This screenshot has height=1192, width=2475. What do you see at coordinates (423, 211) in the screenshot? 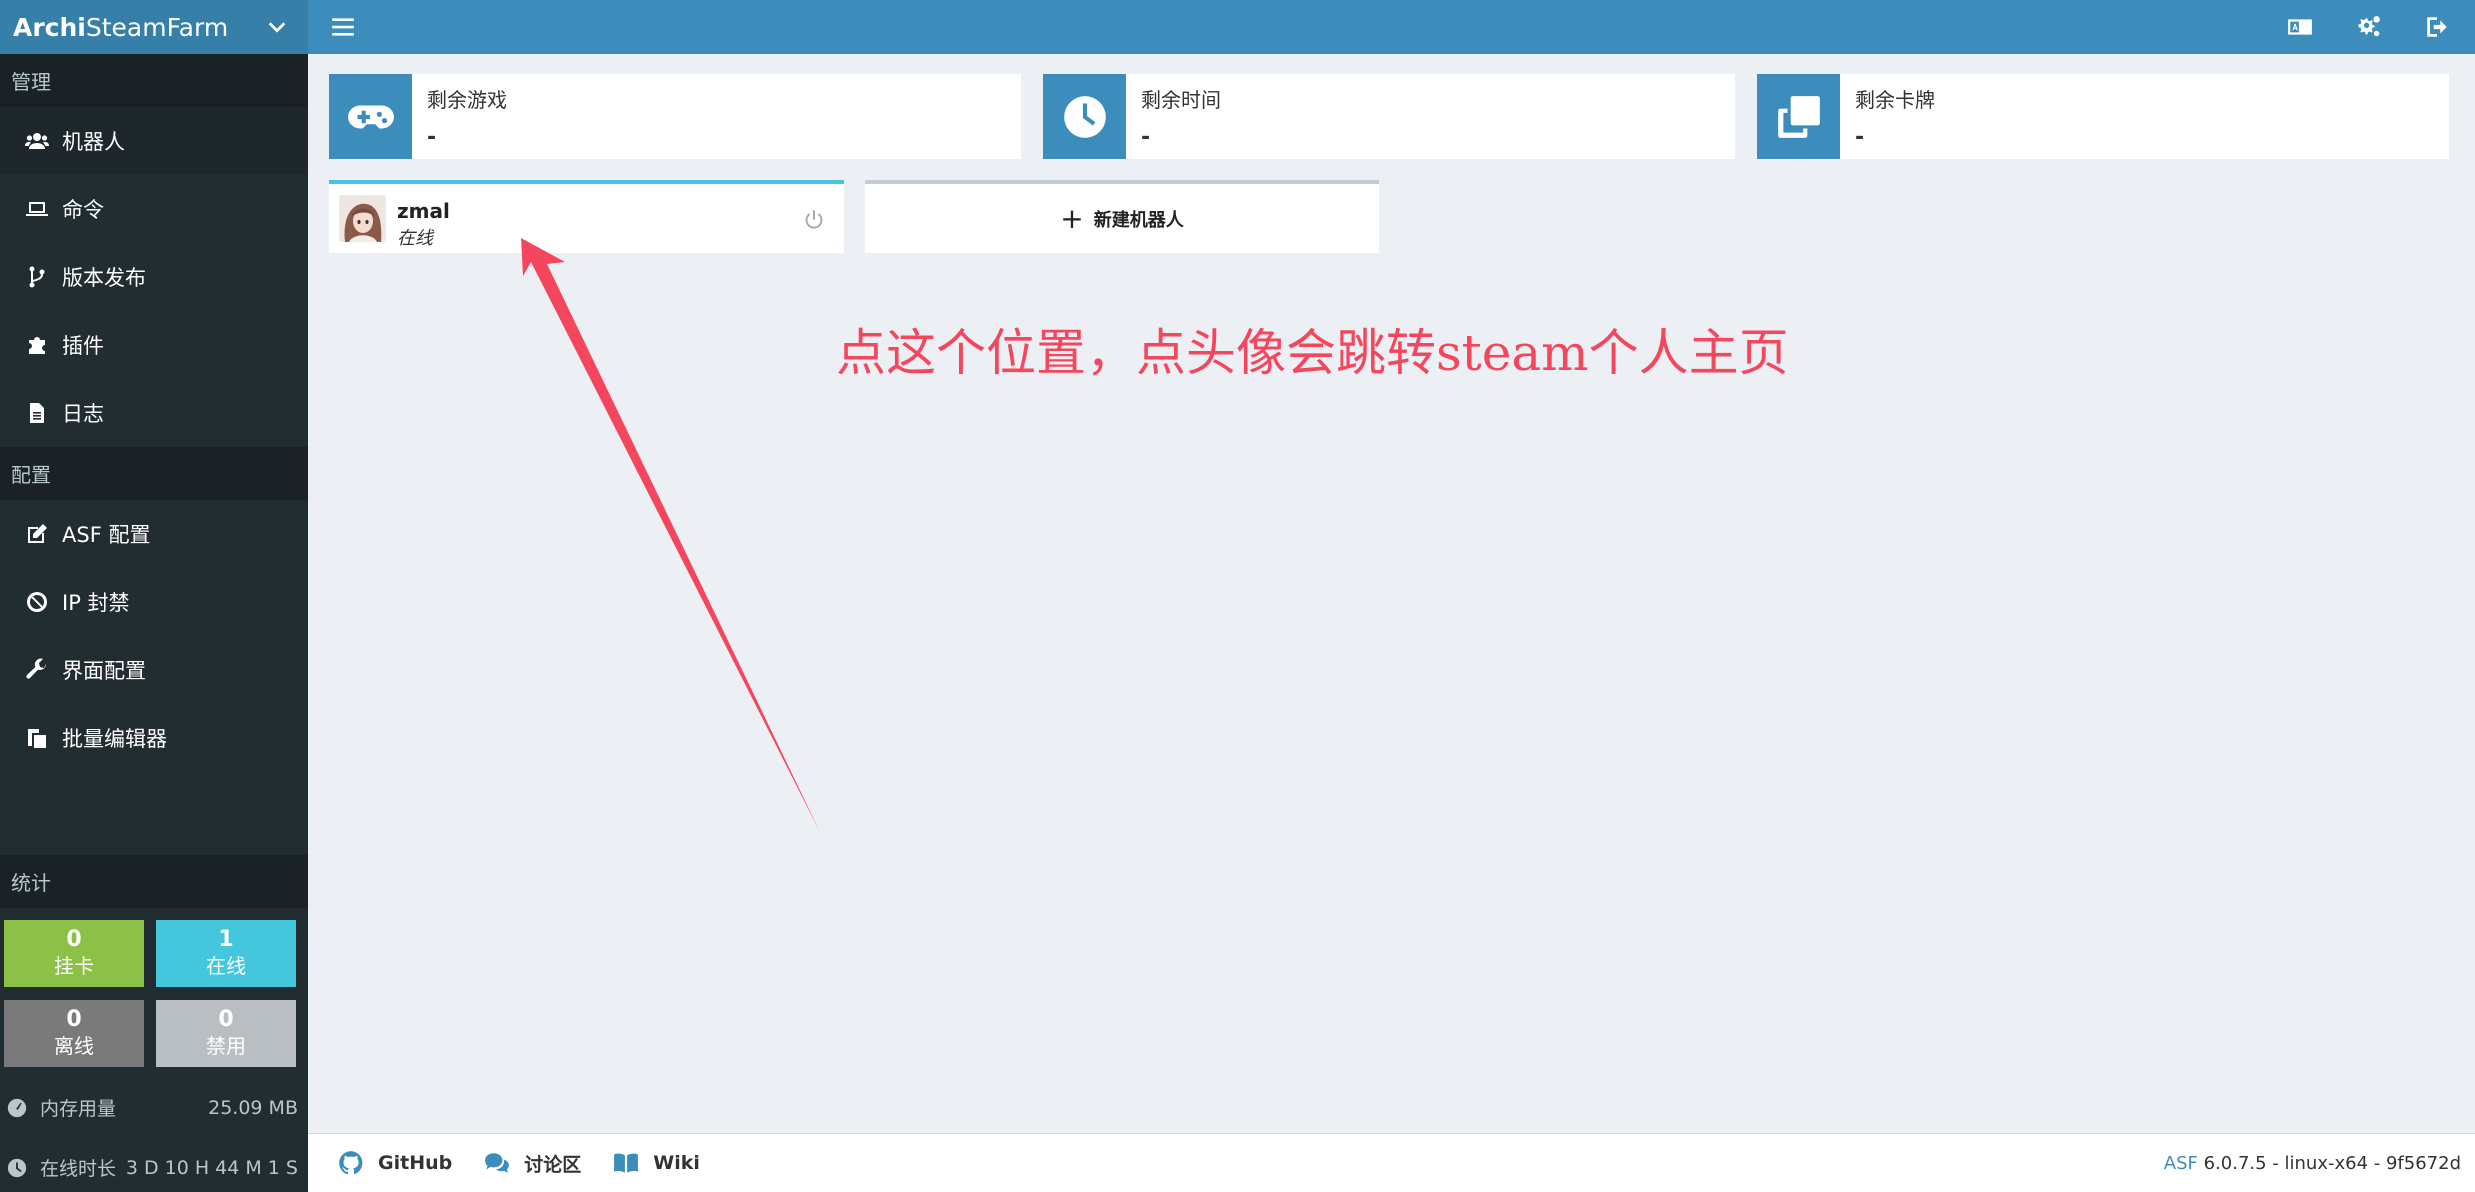
I see `bot-name: zmal` at bounding box center [423, 211].